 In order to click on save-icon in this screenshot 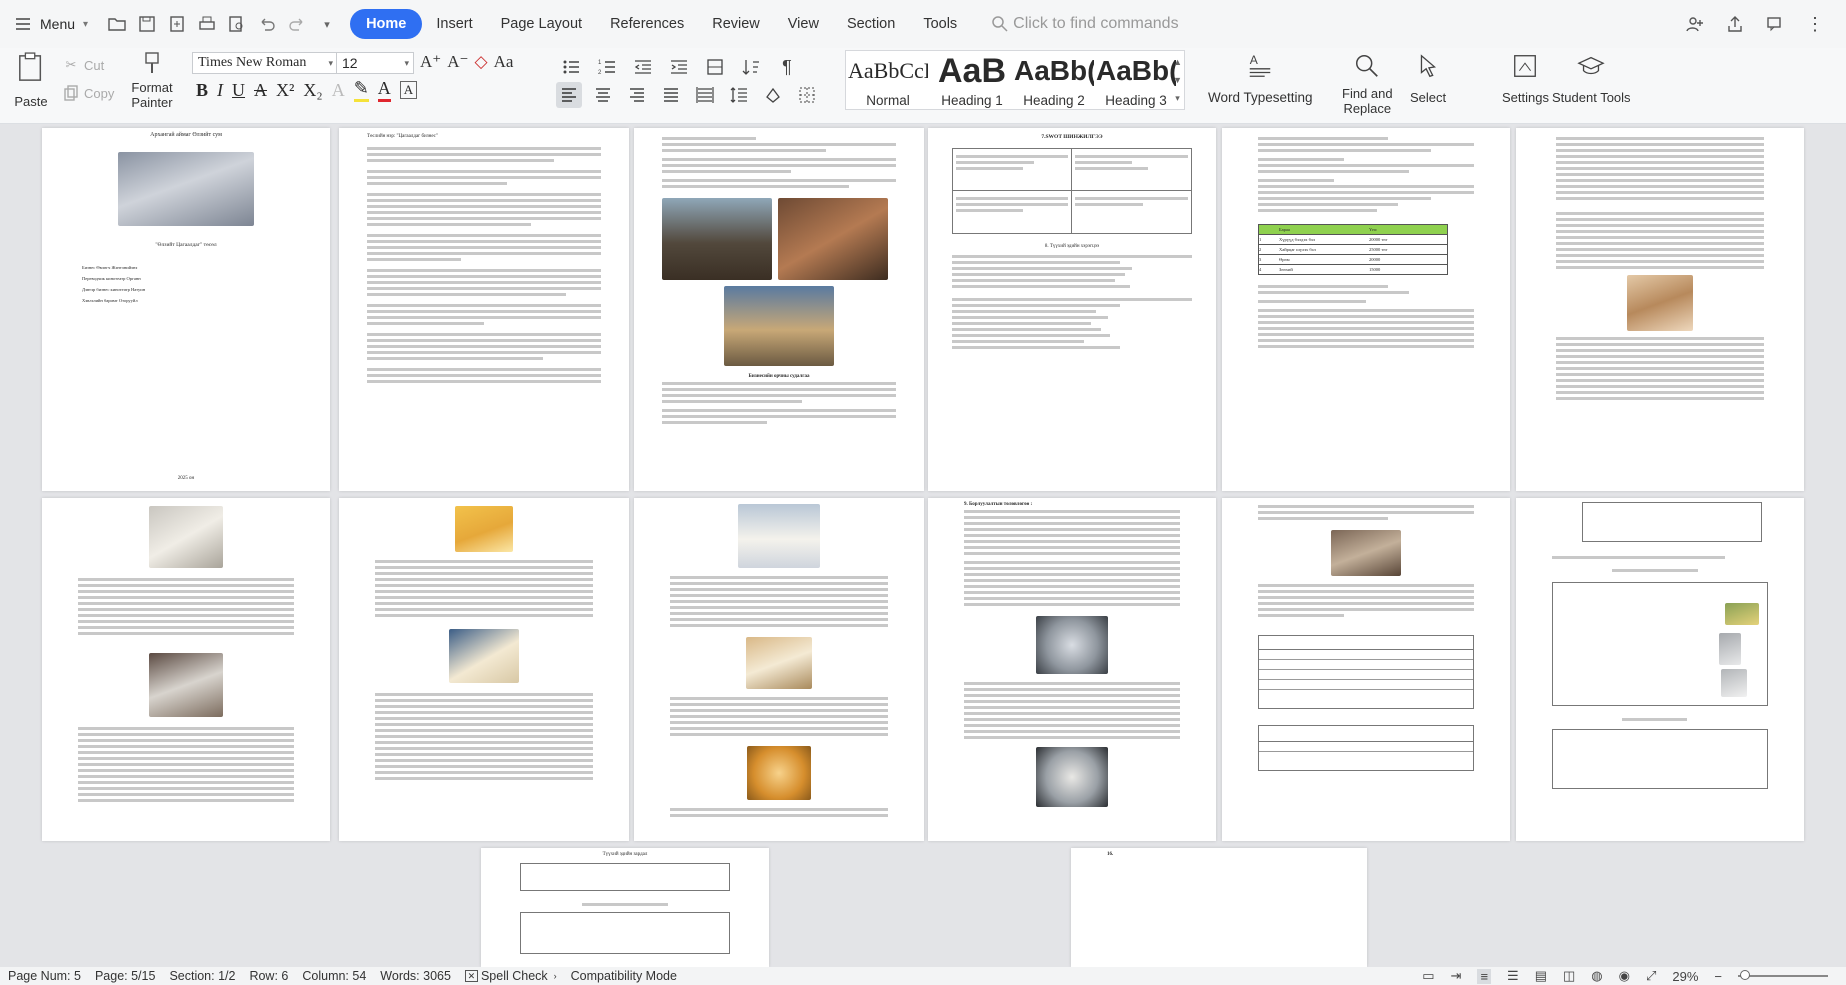, I will do `click(147, 24)`.